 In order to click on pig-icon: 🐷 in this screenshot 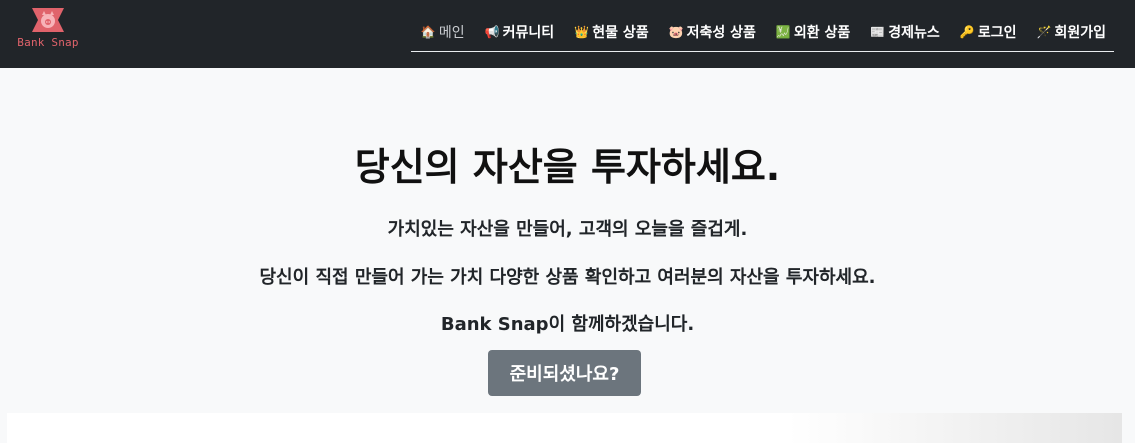, I will do `click(676, 31)`.